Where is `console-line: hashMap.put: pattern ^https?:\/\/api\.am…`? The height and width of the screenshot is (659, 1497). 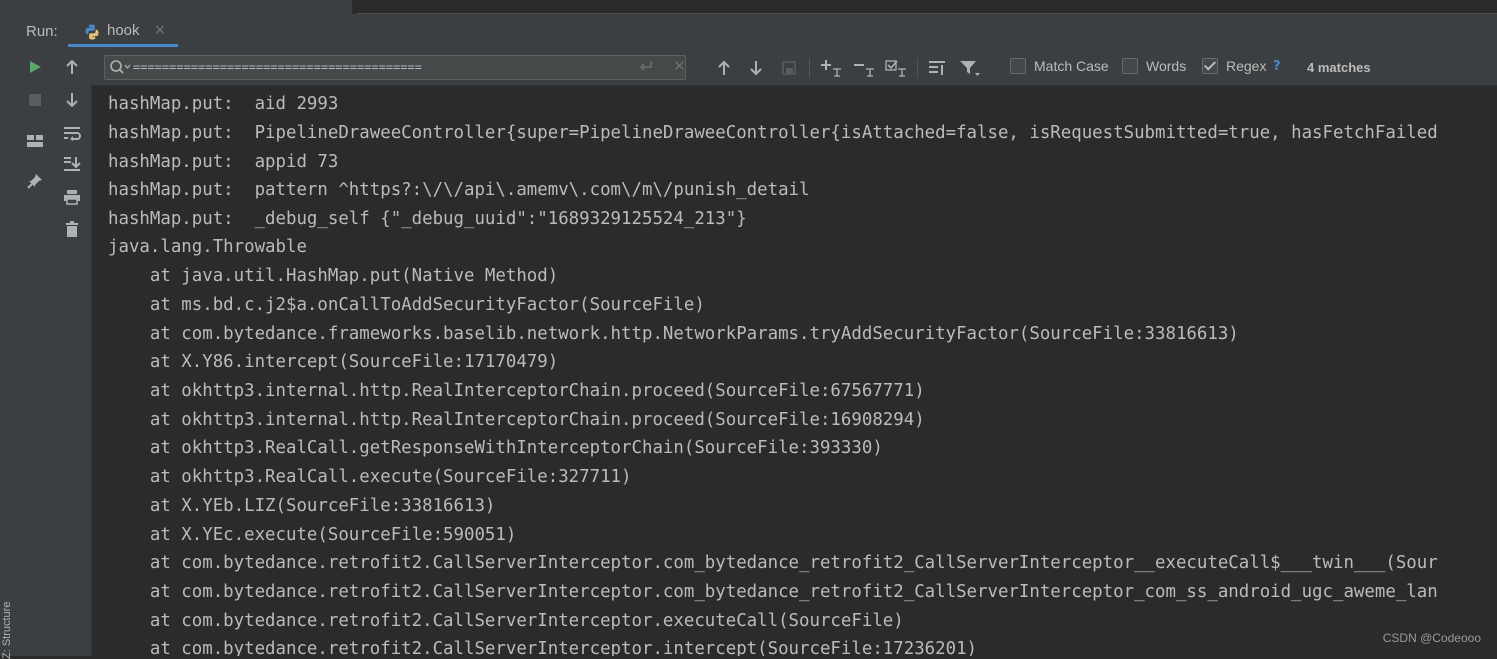 console-line: hashMap.put: pattern ^https?:\/\/api\.am… is located at coordinates (459, 190).